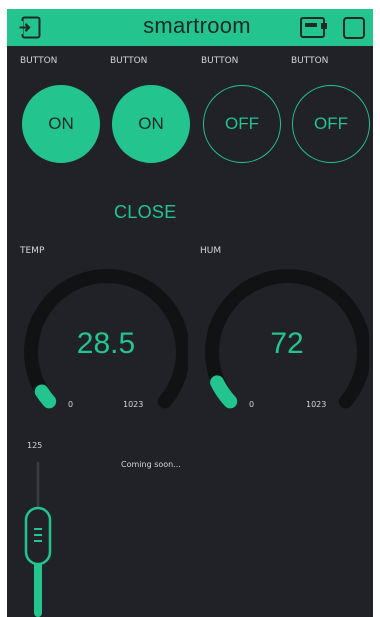  I want to click on temp-gauge-value: 28.5, so click(106, 343).